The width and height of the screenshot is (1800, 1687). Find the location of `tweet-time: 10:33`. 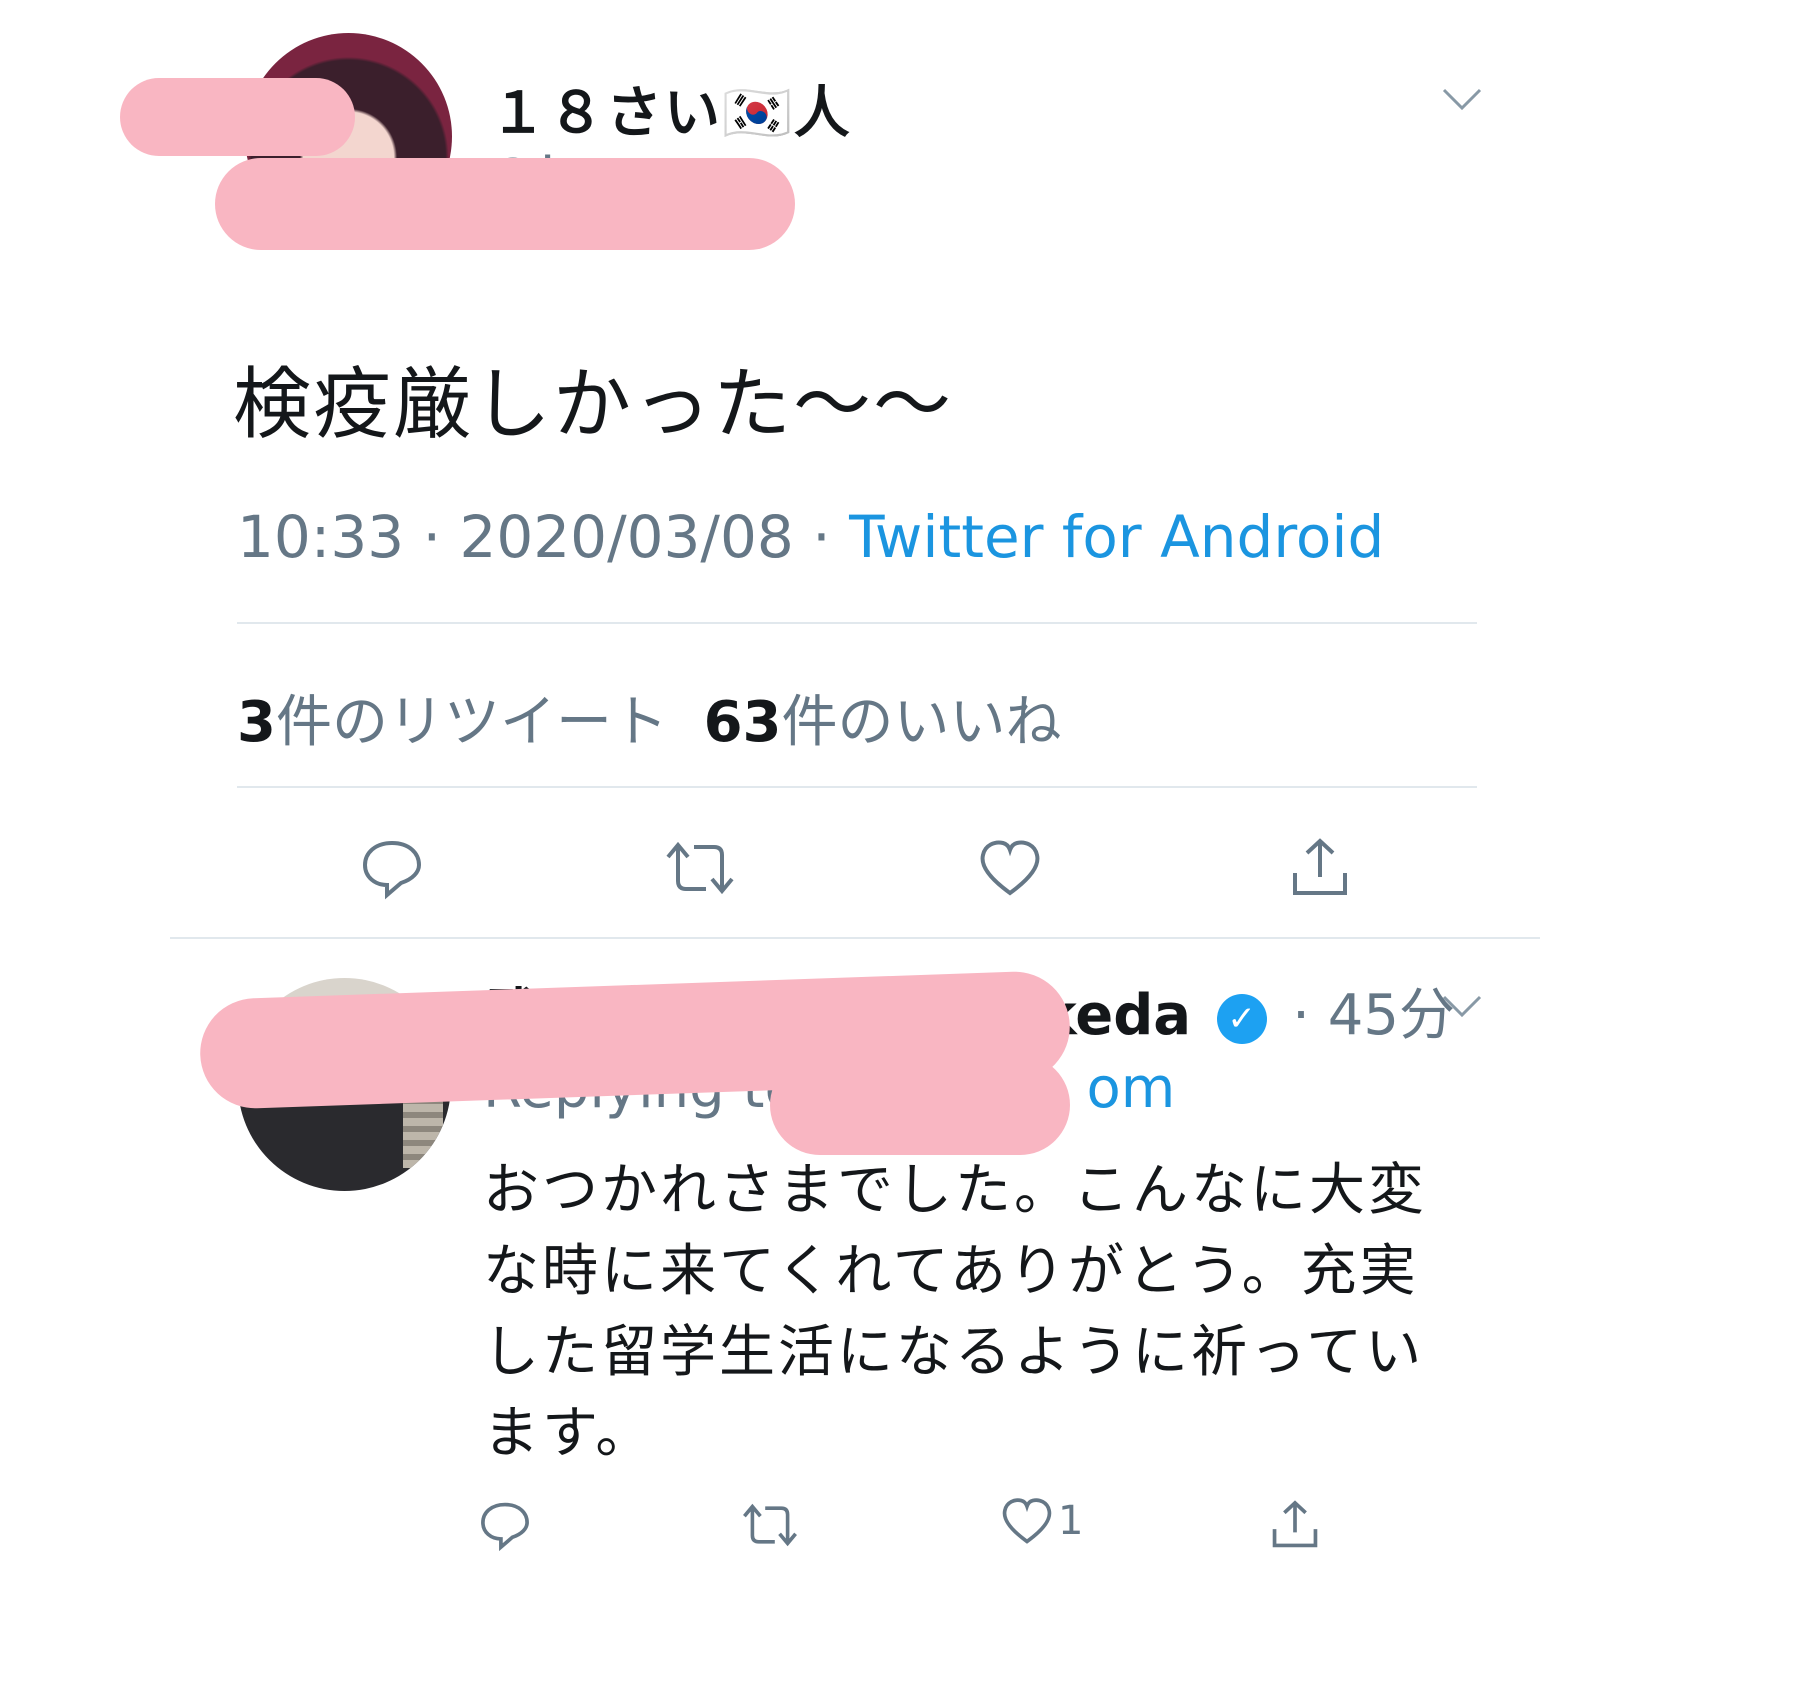

tweet-time: 10:33 is located at coordinates (321, 537).